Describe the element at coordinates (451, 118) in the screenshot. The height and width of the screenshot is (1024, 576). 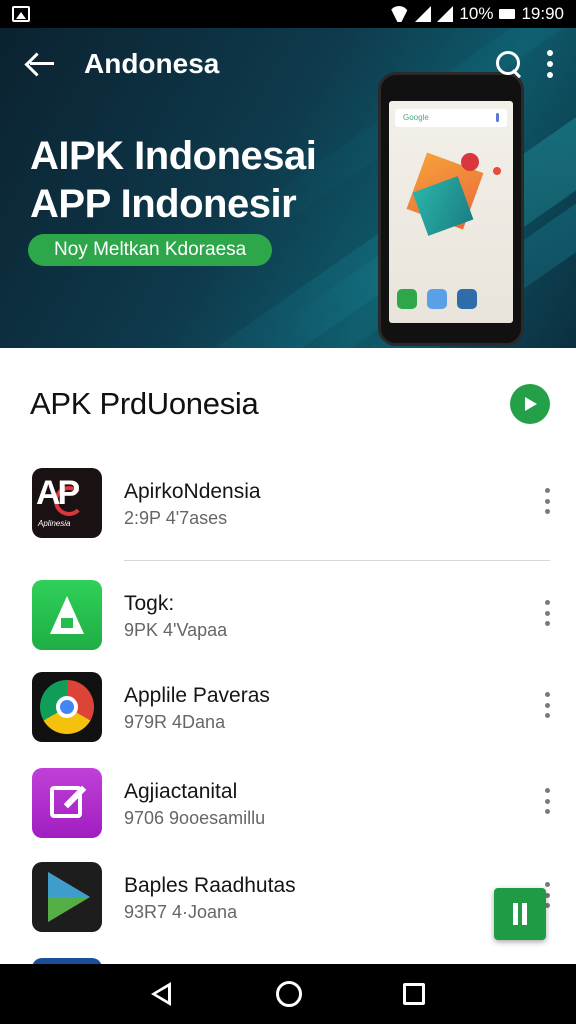
I see `phone-search-bar: Google` at that location.